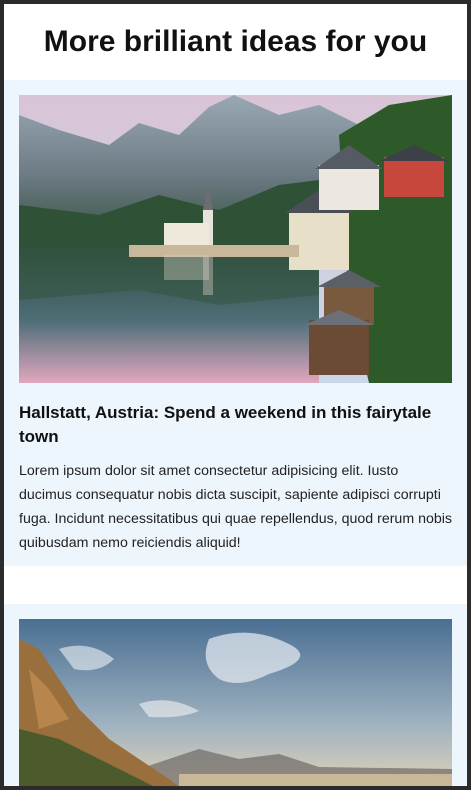 Image resolution: width=471 pixels, height=790 pixels. What do you see at coordinates (235, 41) in the screenshot?
I see `page-title: More brilliant ideas for you` at bounding box center [235, 41].